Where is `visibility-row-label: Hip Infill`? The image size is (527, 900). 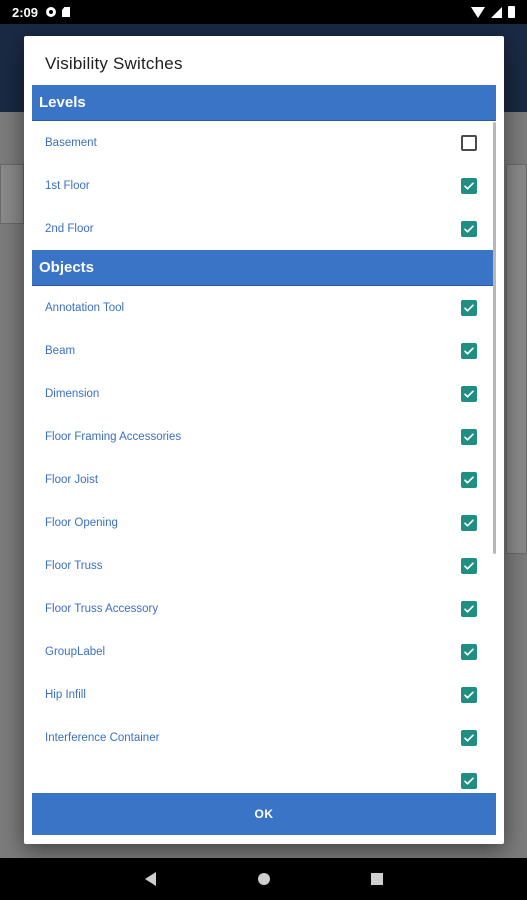
visibility-row-label: Hip Infill is located at coordinates (65, 694).